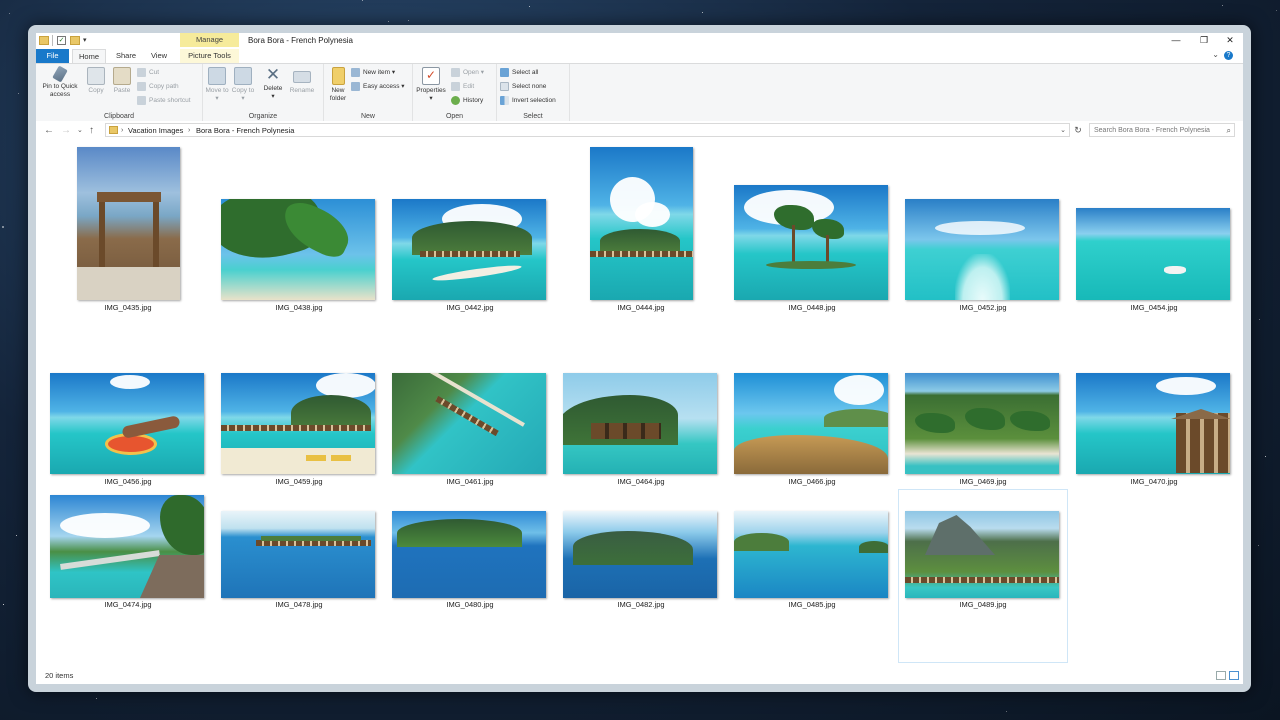 This screenshot has width=1280, height=720. Describe the element at coordinates (470, 228) in the screenshot. I see `file-item: IMG_0442.jpg` at that location.